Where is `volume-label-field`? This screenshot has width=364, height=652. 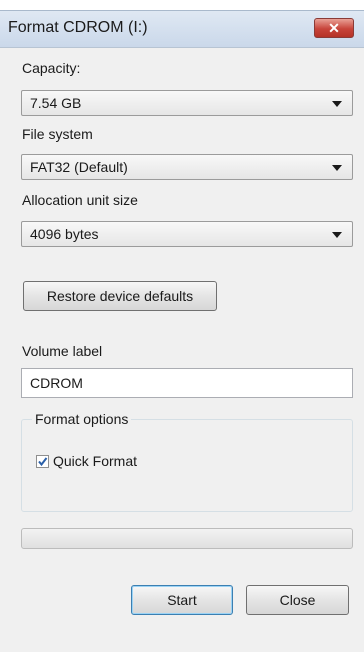
volume-label-field is located at coordinates (187, 383).